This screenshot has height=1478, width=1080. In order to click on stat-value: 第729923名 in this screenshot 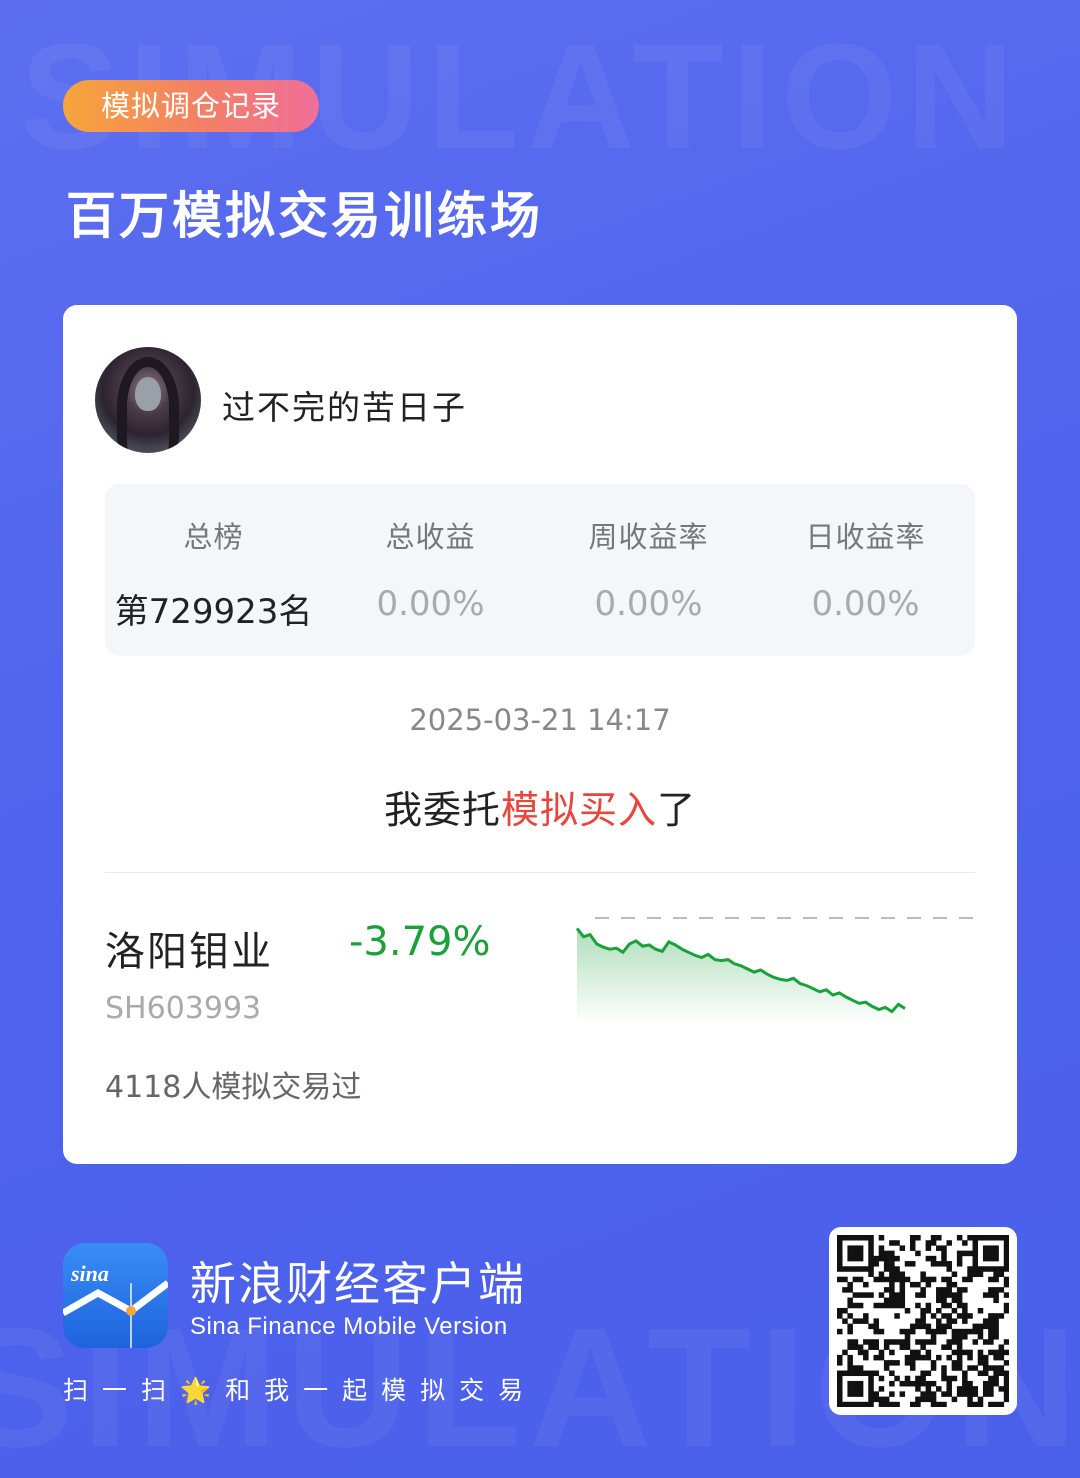, I will do `click(213, 612)`.